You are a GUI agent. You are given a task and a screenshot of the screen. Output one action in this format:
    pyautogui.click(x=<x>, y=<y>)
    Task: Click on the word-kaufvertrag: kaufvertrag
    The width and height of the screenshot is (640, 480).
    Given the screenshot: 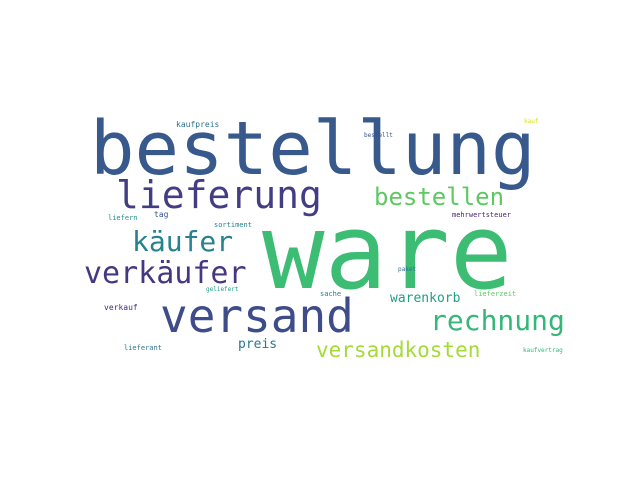 What is the action you would take?
    pyautogui.click(x=543, y=350)
    